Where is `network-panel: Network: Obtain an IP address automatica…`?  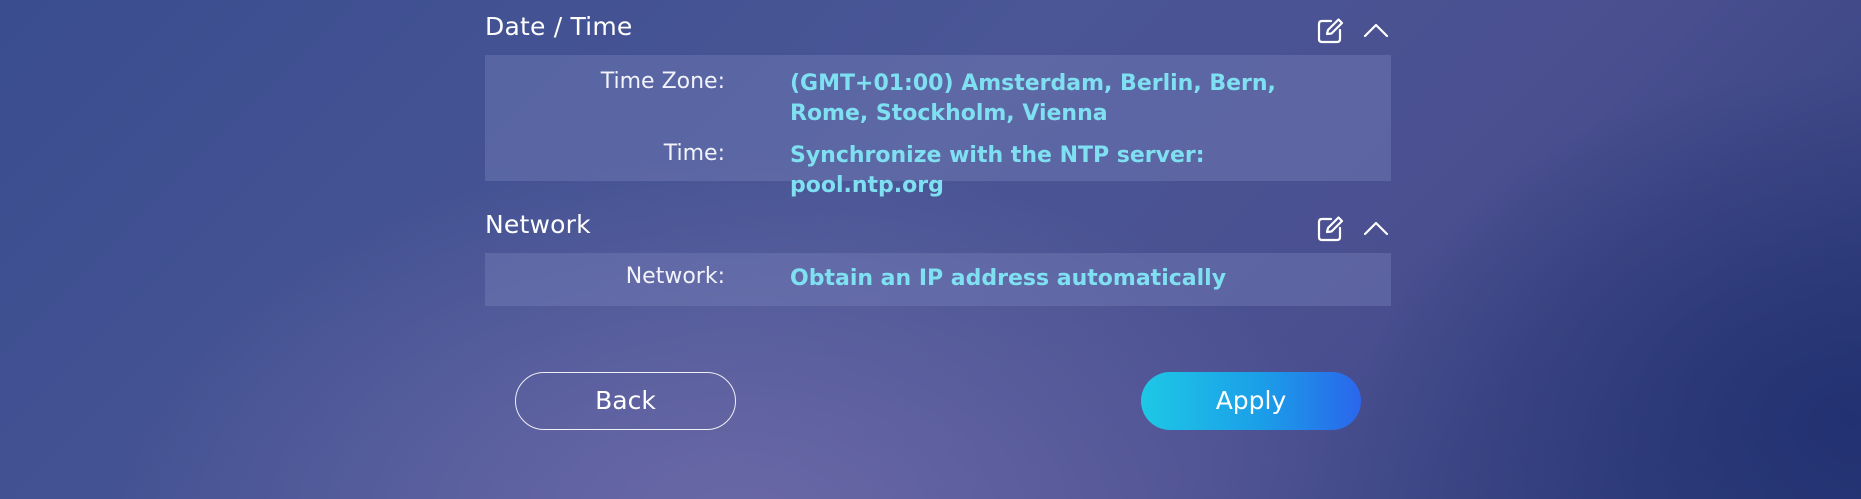
network-panel: Network: Obtain an IP address automatica… is located at coordinates (938, 279).